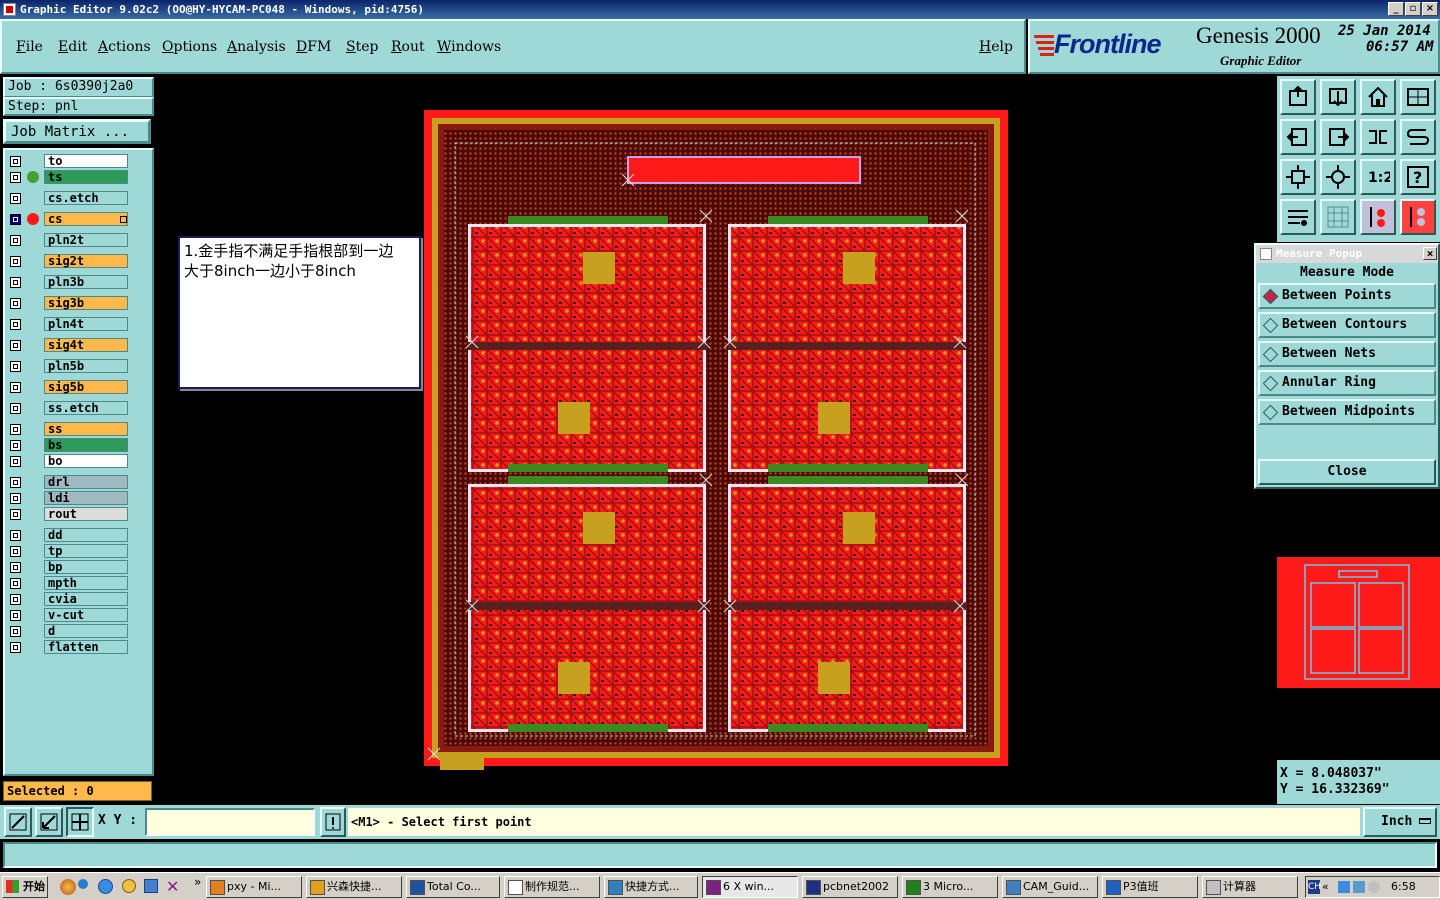 The width and height of the screenshot is (1440, 900). What do you see at coordinates (1413, 9) in the screenshot?
I see `maximize-button: ▫` at bounding box center [1413, 9].